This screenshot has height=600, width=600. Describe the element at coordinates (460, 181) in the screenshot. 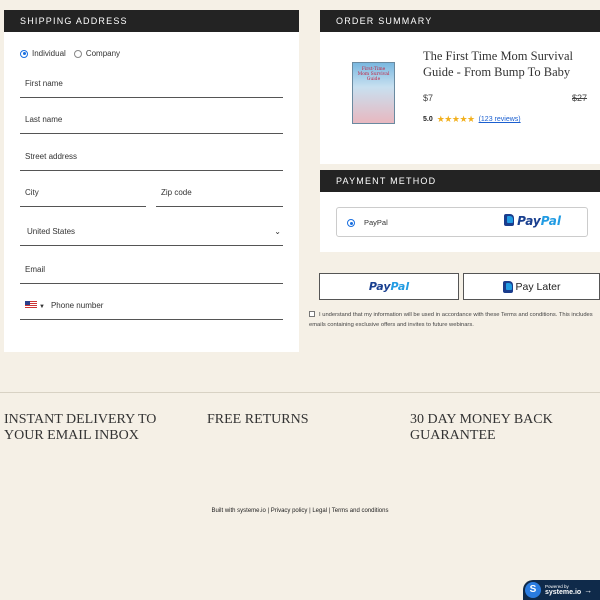

I see `payment-method-header: PAYMENT METHOD` at that location.